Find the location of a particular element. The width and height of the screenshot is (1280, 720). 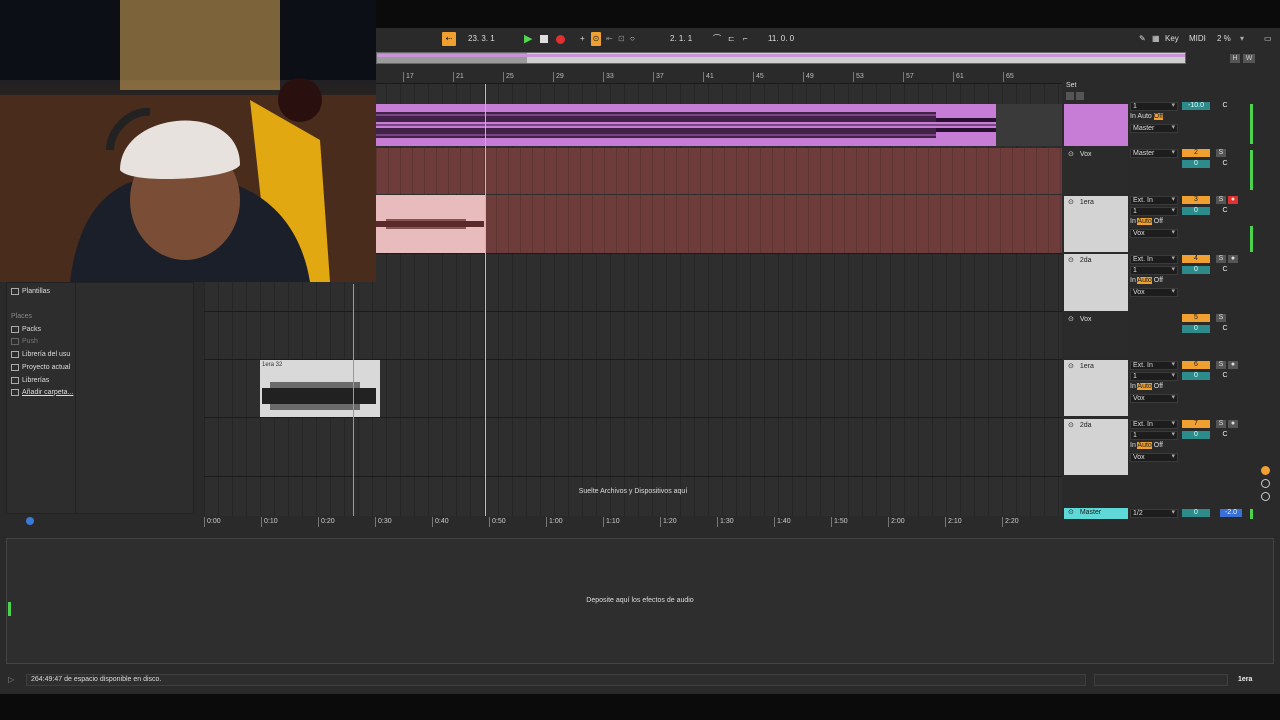

cpu-chevron-icon: ▾ is located at coordinates (1242, 39).